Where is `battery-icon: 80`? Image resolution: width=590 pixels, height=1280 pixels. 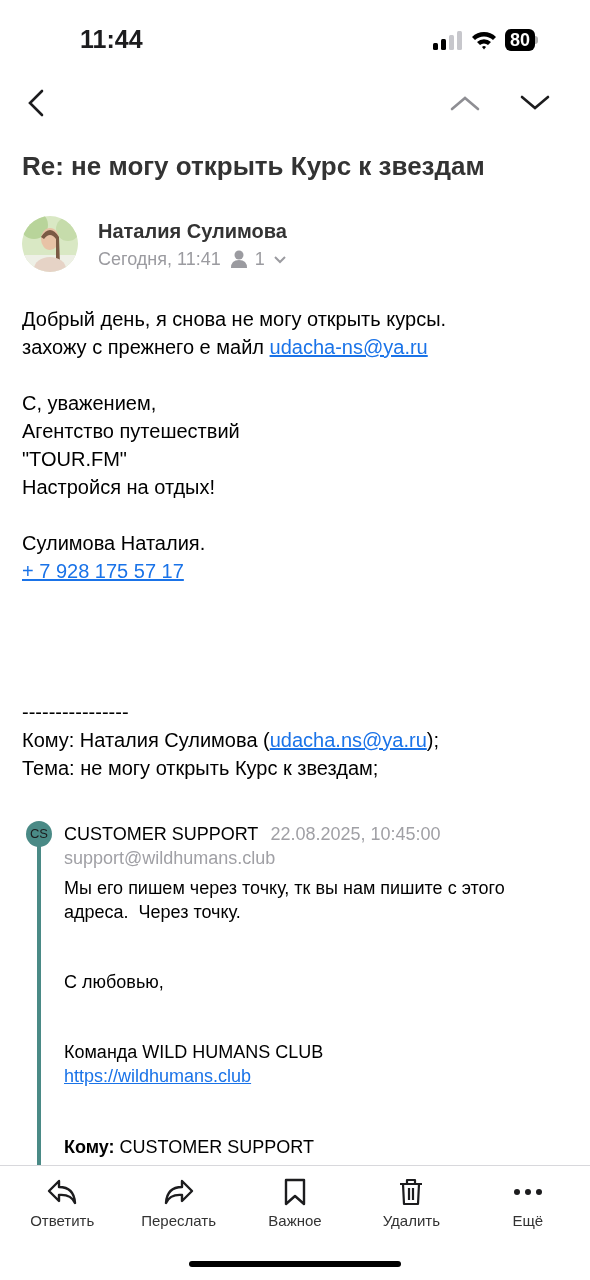 battery-icon: 80 is located at coordinates (521, 40).